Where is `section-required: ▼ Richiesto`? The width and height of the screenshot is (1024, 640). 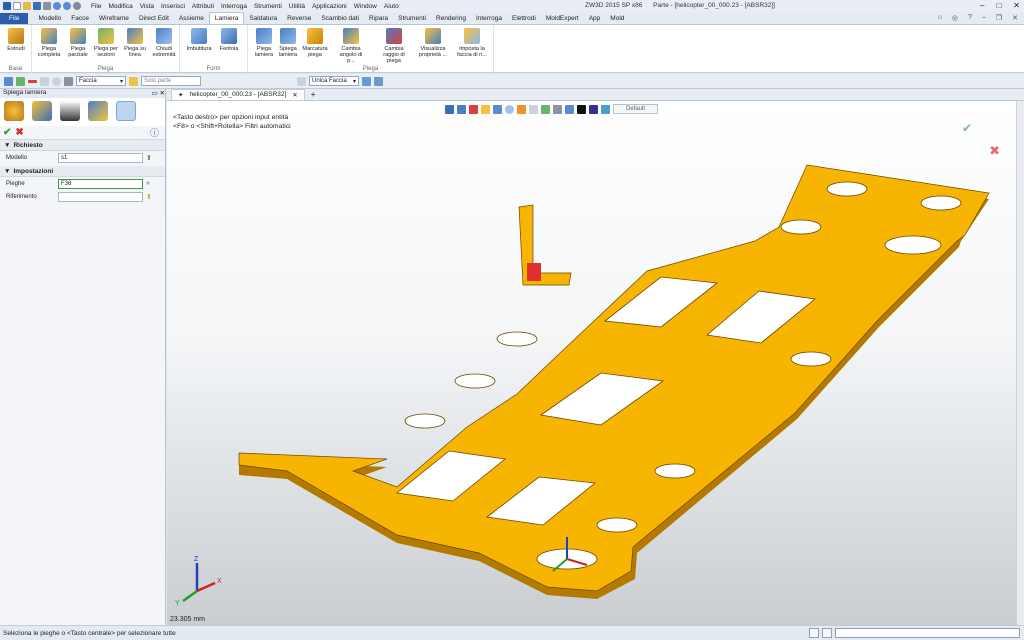 section-required: ▼ Richiesto is located at coordinates (82, 145).